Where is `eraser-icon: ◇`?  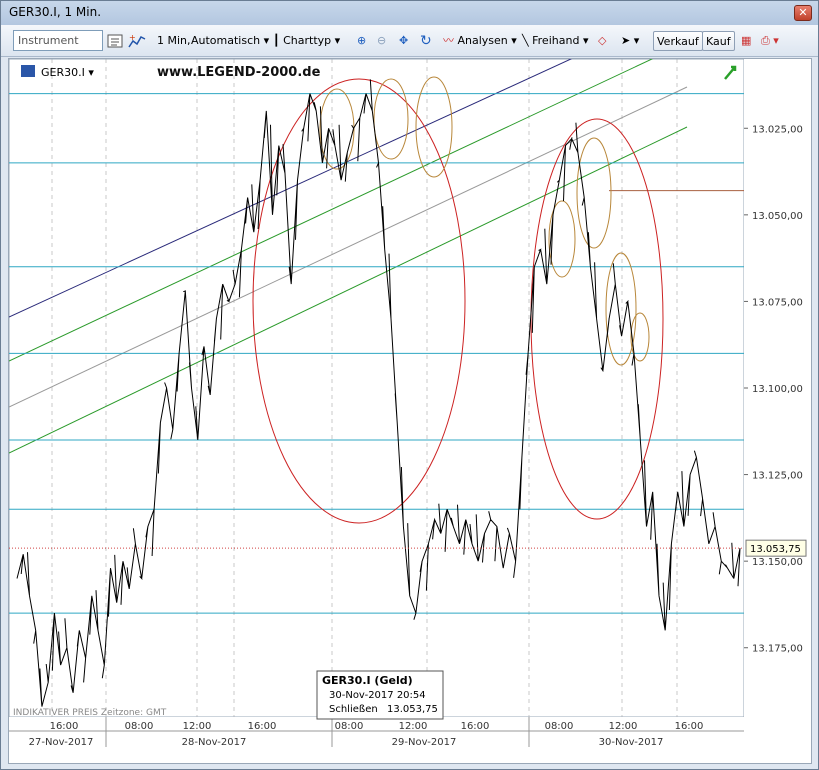
eraser-icon: ◇ is located at coordinates (602, 41).